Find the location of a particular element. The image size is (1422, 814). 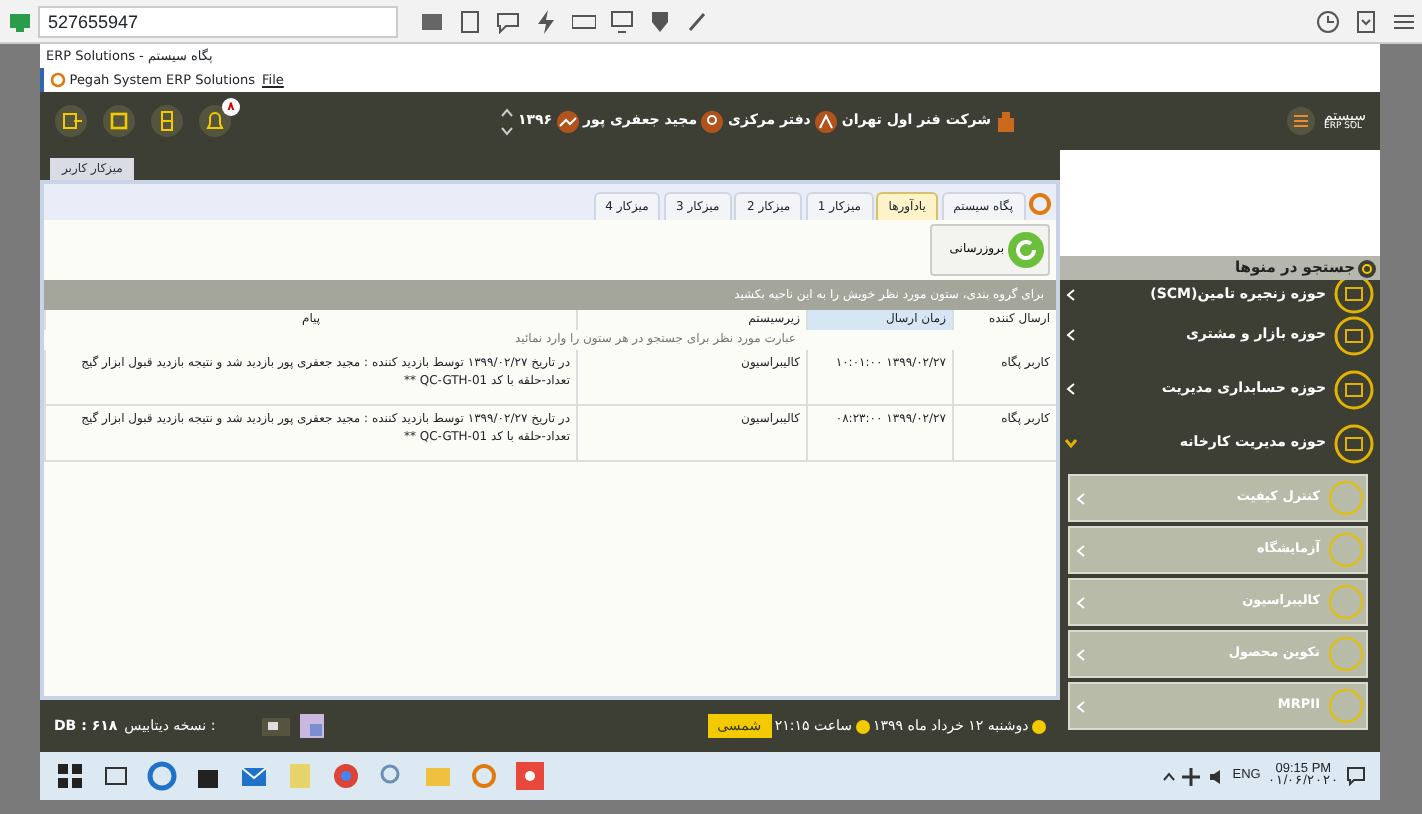

monitor-icon is located at coordinates (19, 21).